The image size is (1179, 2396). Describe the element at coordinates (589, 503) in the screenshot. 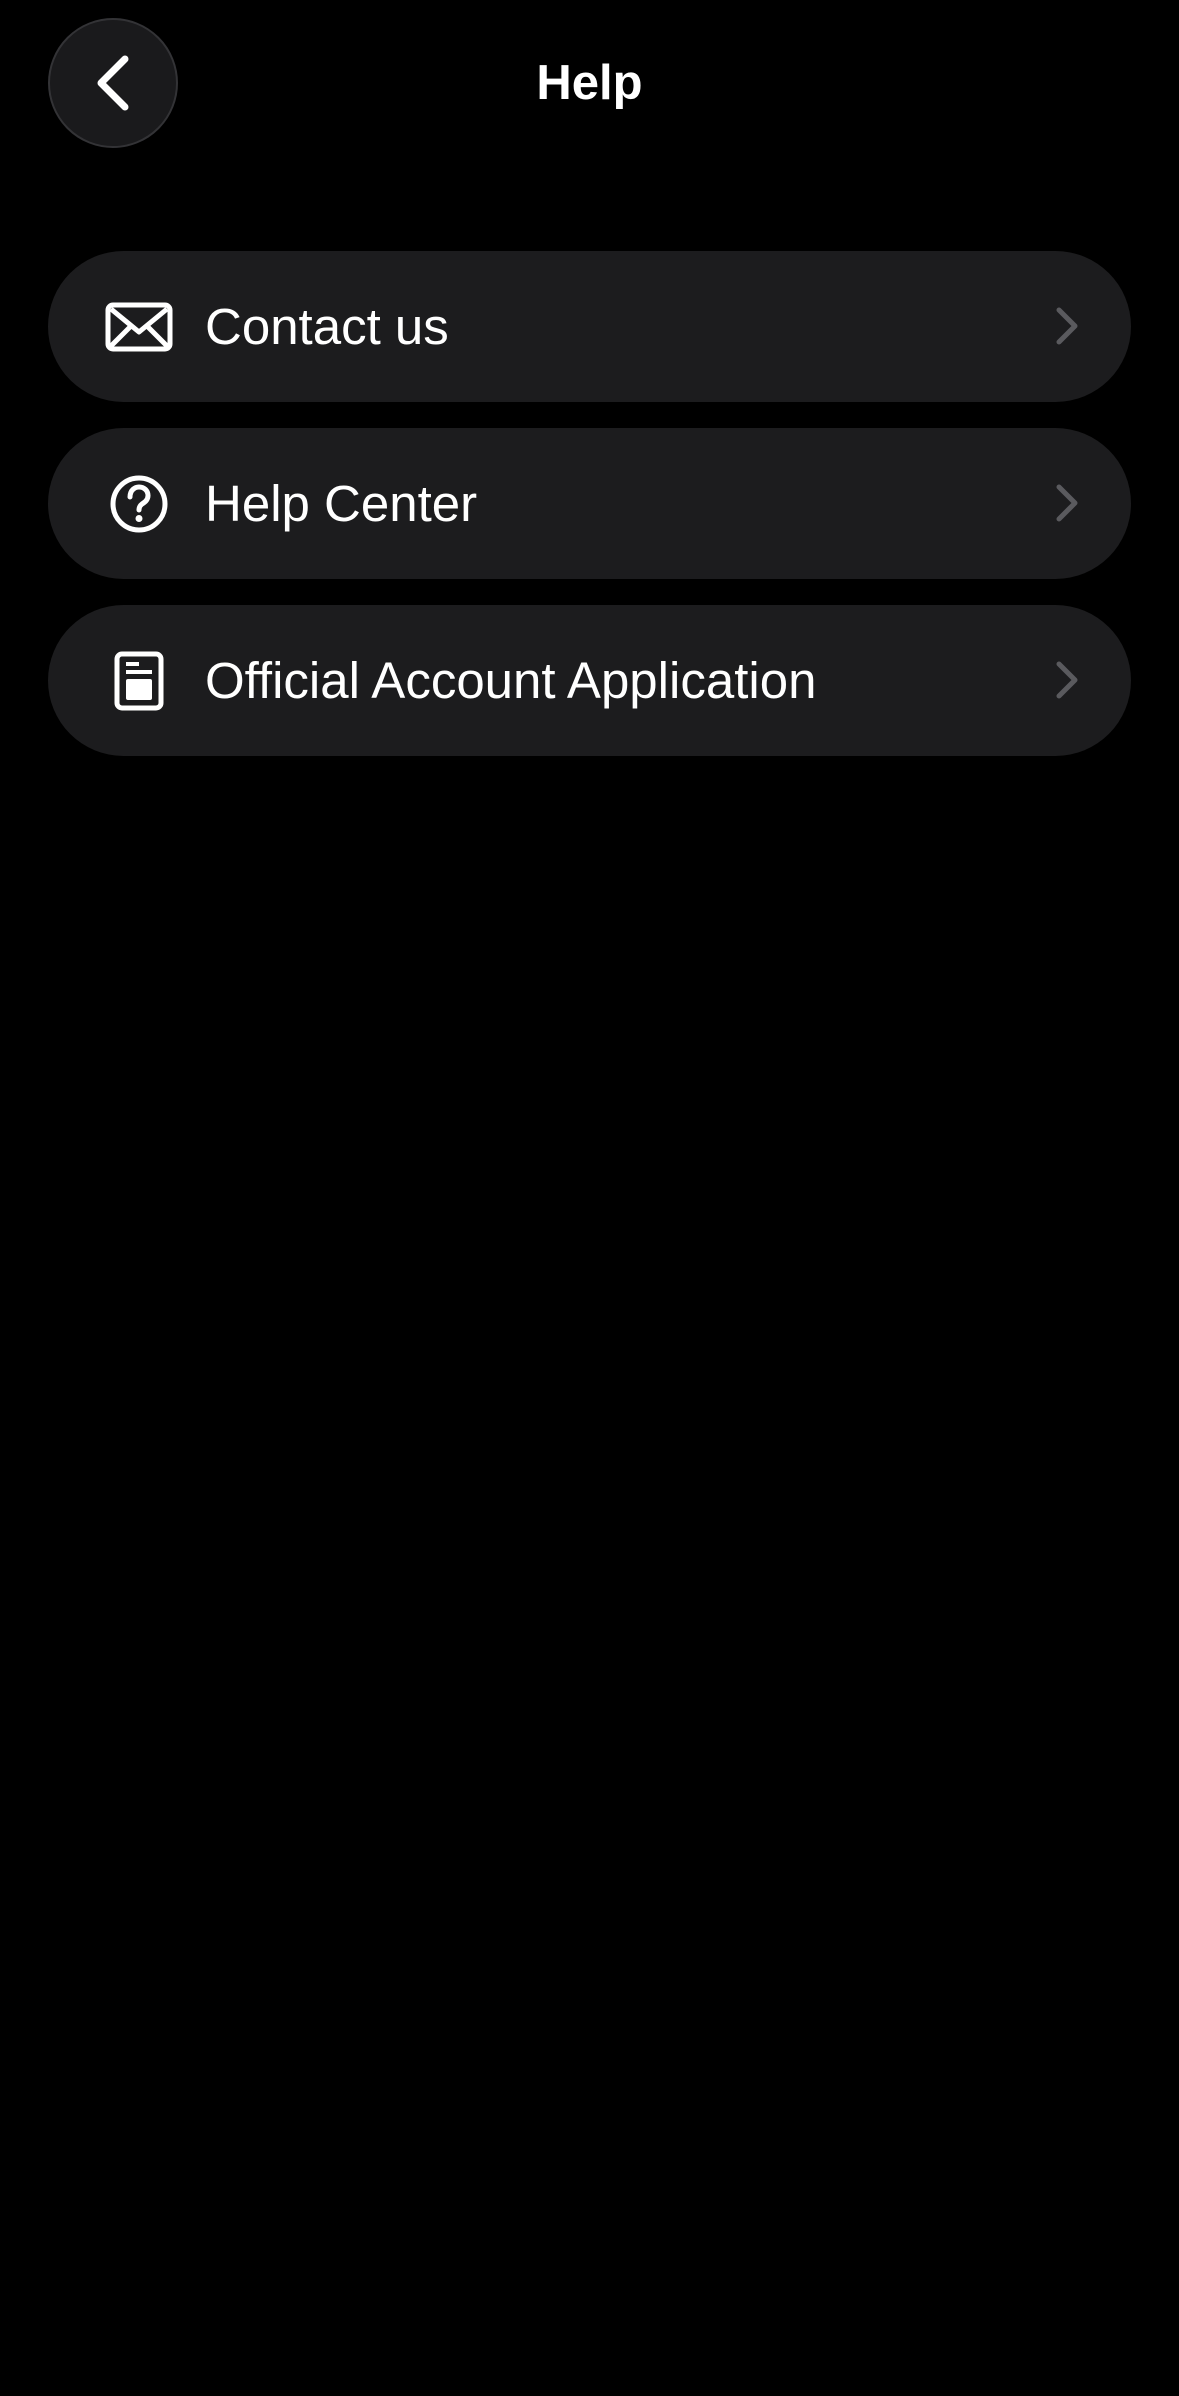

I see `menu-item-help-center: Help Center` at that location.